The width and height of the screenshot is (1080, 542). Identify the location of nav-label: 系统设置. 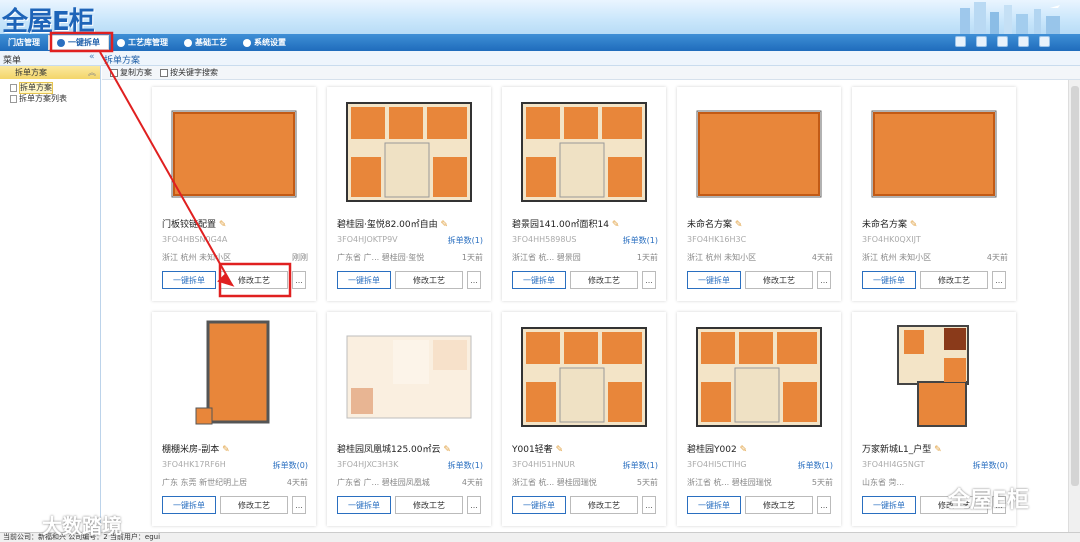
(270, 42).